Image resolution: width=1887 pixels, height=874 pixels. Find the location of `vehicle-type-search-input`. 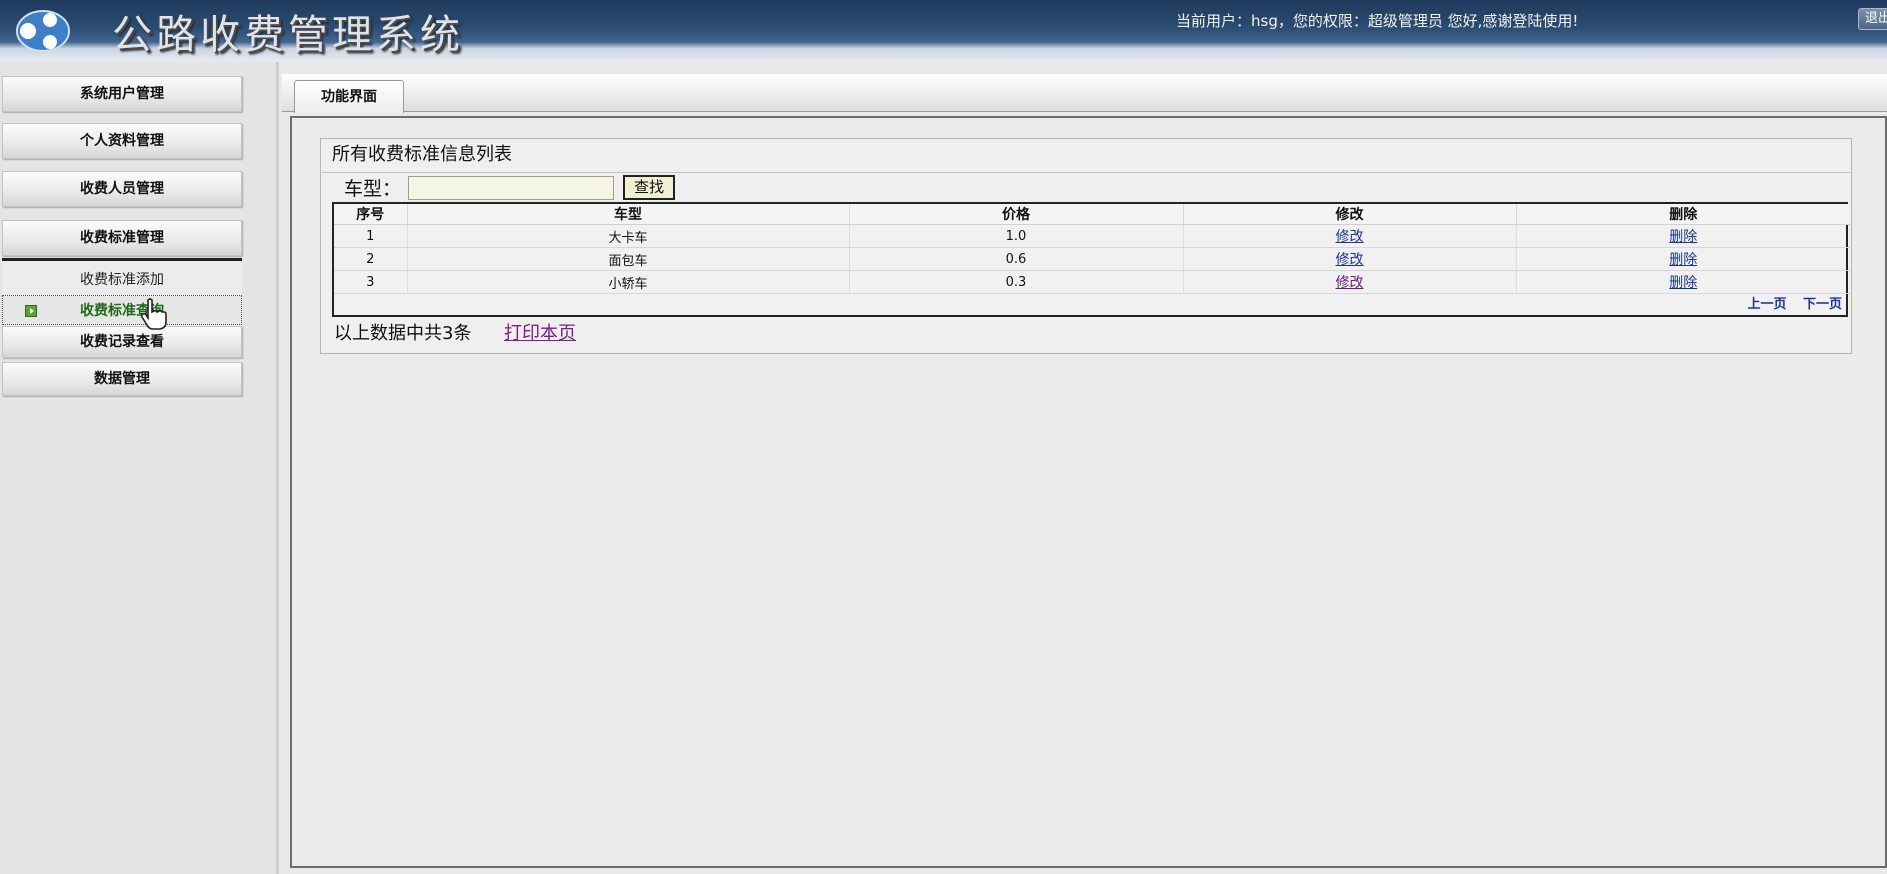

vehicle-type-search-input is located at coordinates (511, 188).